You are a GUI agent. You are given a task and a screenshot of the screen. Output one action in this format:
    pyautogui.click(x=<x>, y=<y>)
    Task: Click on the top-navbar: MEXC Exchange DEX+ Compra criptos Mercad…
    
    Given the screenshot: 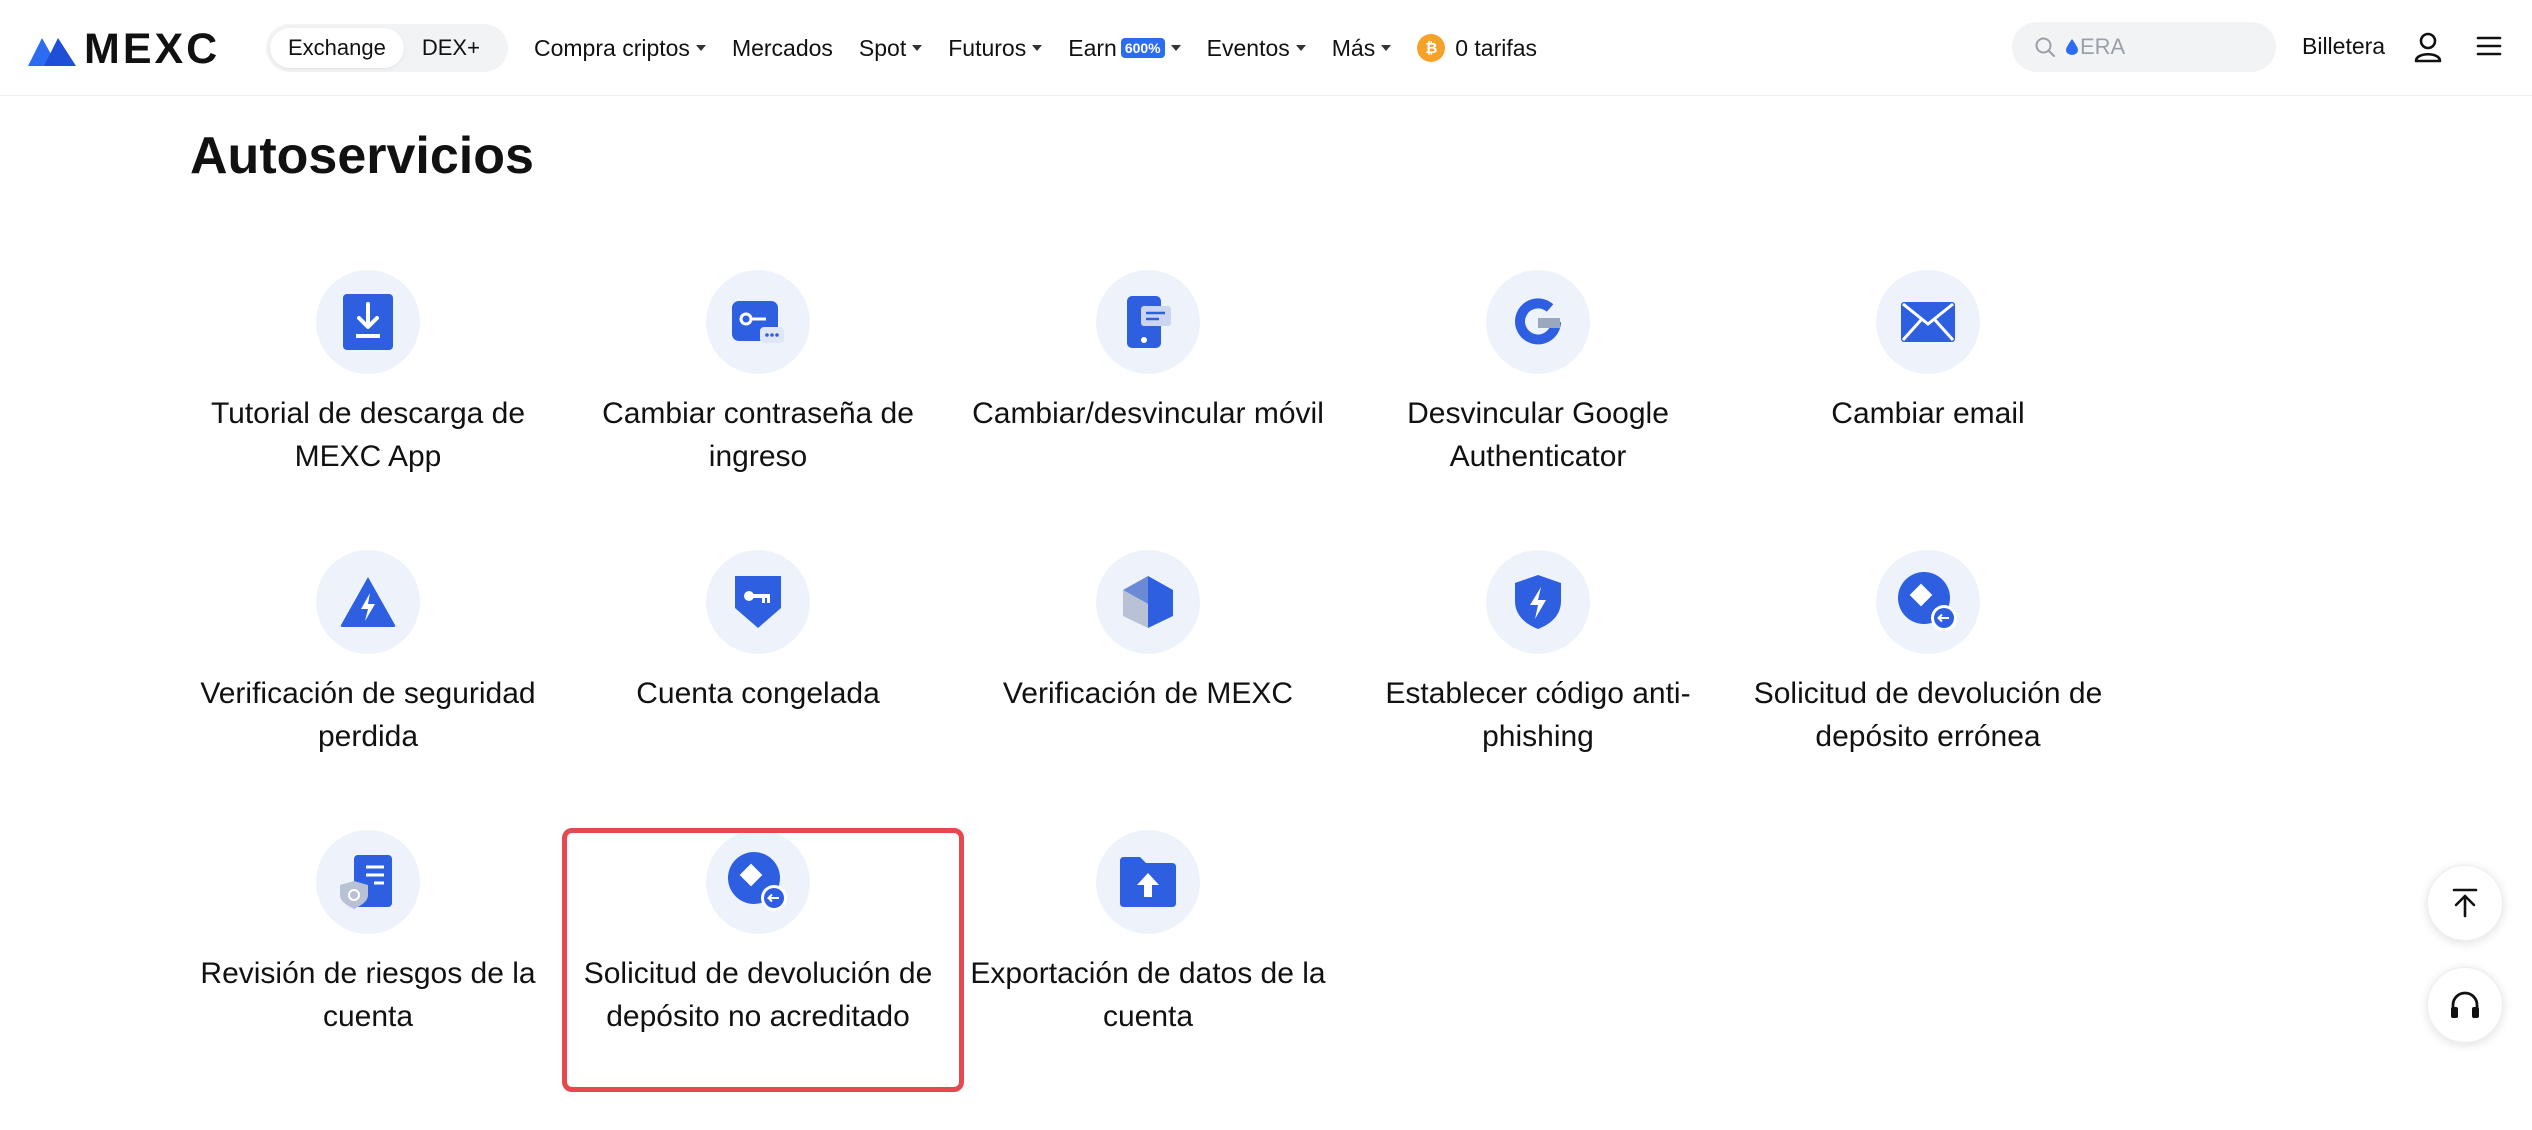 What is the action you would take?
    pyautogui.click(x=1266, y=48)
    